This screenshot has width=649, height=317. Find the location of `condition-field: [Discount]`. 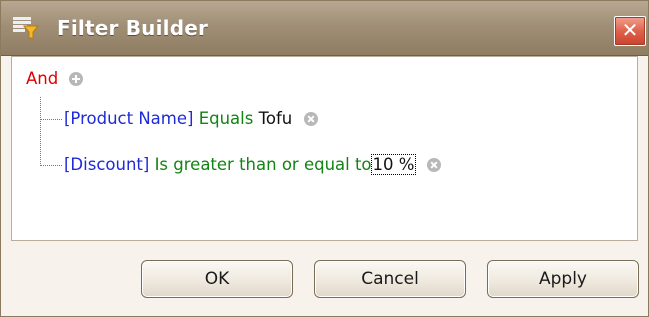

condition-field: [Discount] is located at coordinates (106, 164).